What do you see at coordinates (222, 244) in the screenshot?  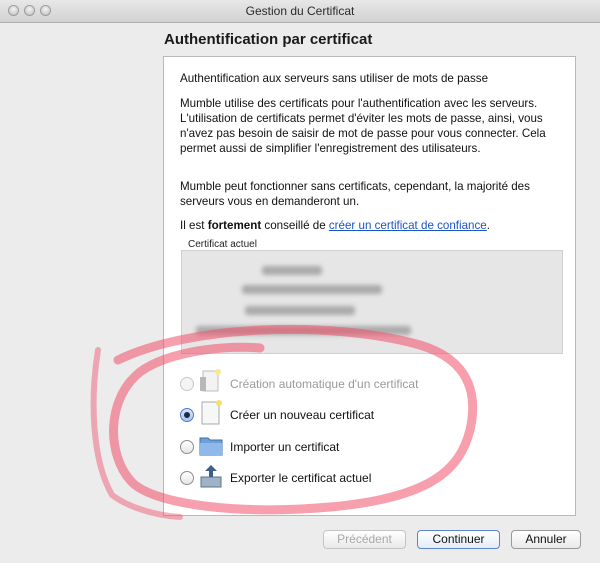 I see `current-certificate-label: Certificat actuel` at bounding box center [222, 244].